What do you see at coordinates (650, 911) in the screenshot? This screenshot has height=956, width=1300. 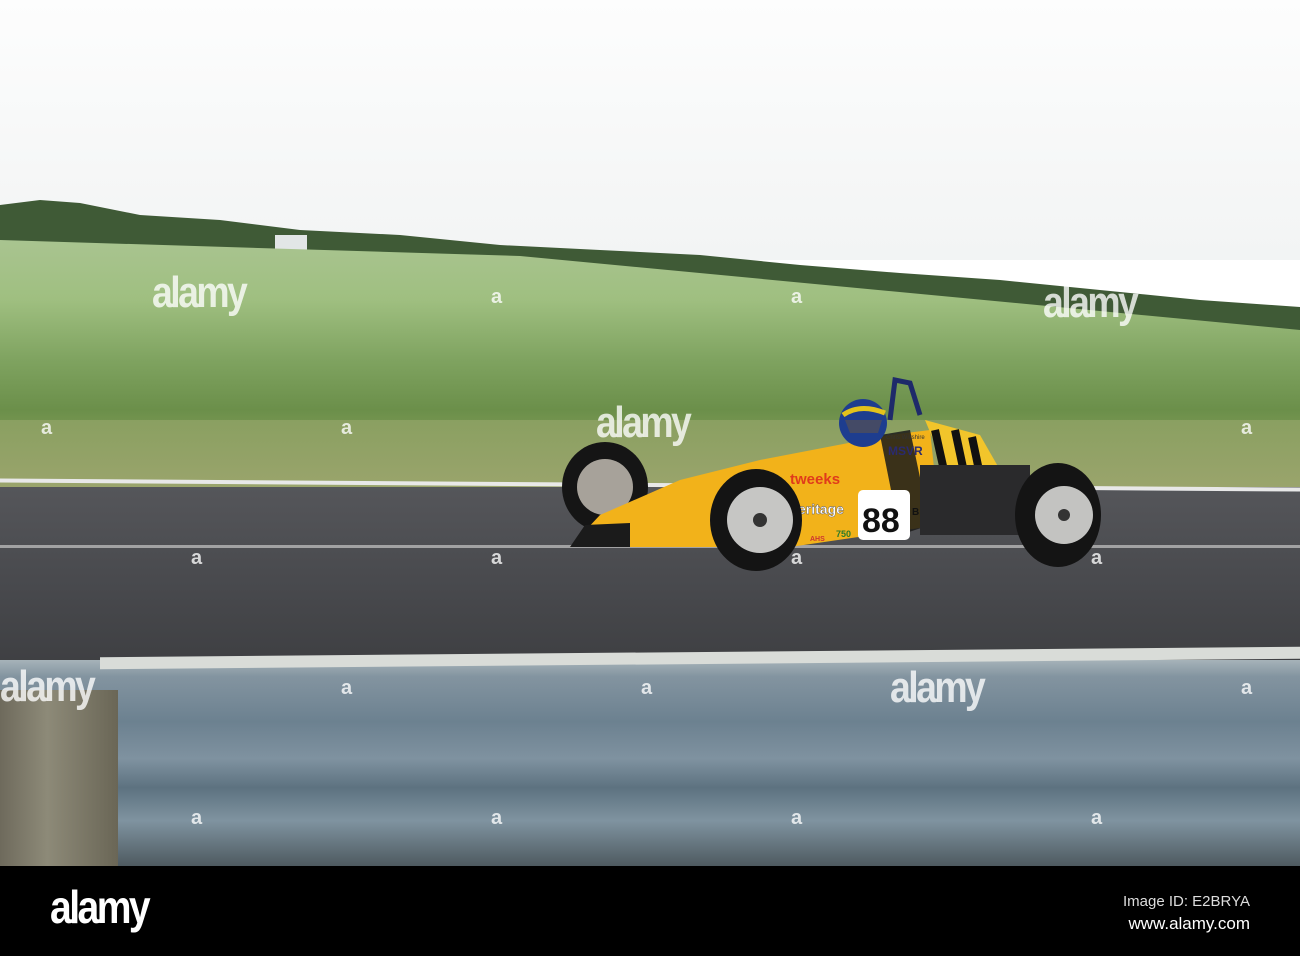 I see `footer-bar: alamy` at bounding box center [650, 911].